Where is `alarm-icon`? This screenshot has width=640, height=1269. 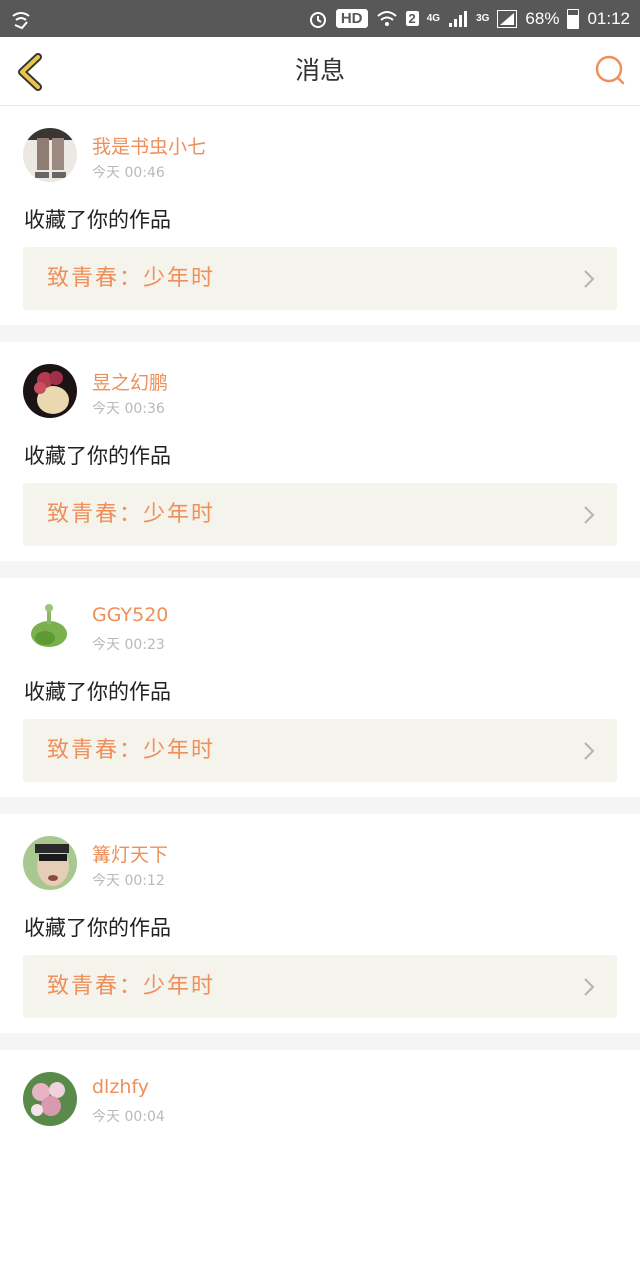
alarm-icon is located at coordinates (317, 19).